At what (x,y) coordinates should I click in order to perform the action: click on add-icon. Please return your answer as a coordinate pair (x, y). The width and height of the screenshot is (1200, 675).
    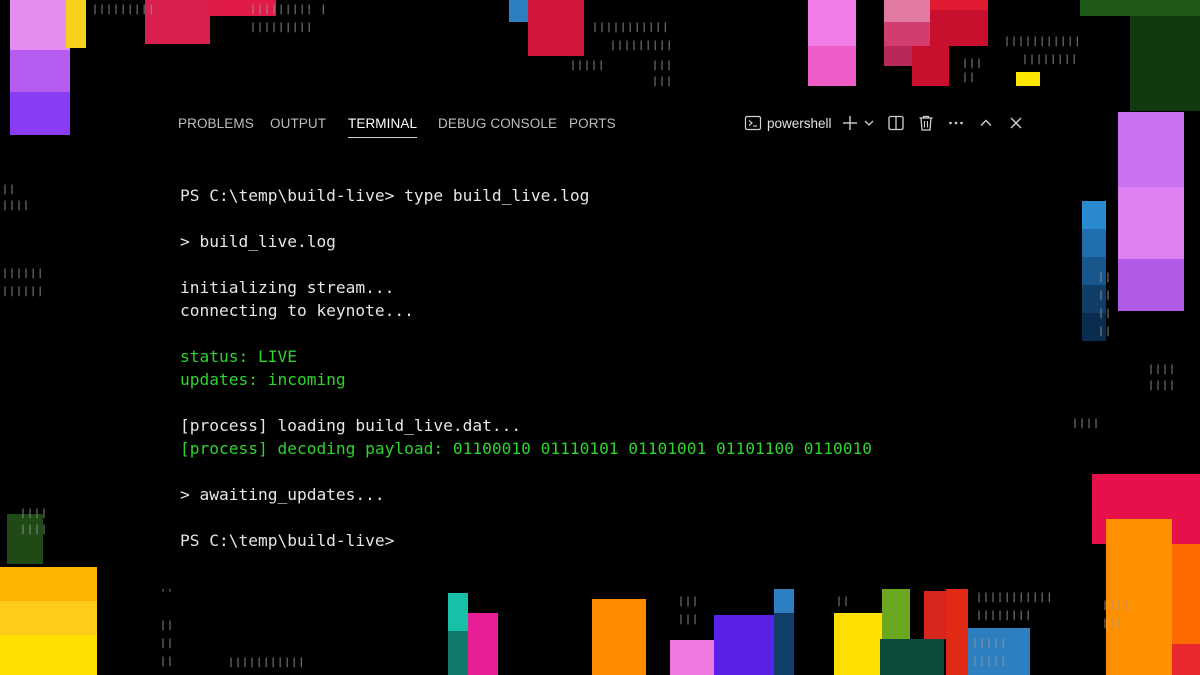
    Looking at the image, I should click on (850, 123).